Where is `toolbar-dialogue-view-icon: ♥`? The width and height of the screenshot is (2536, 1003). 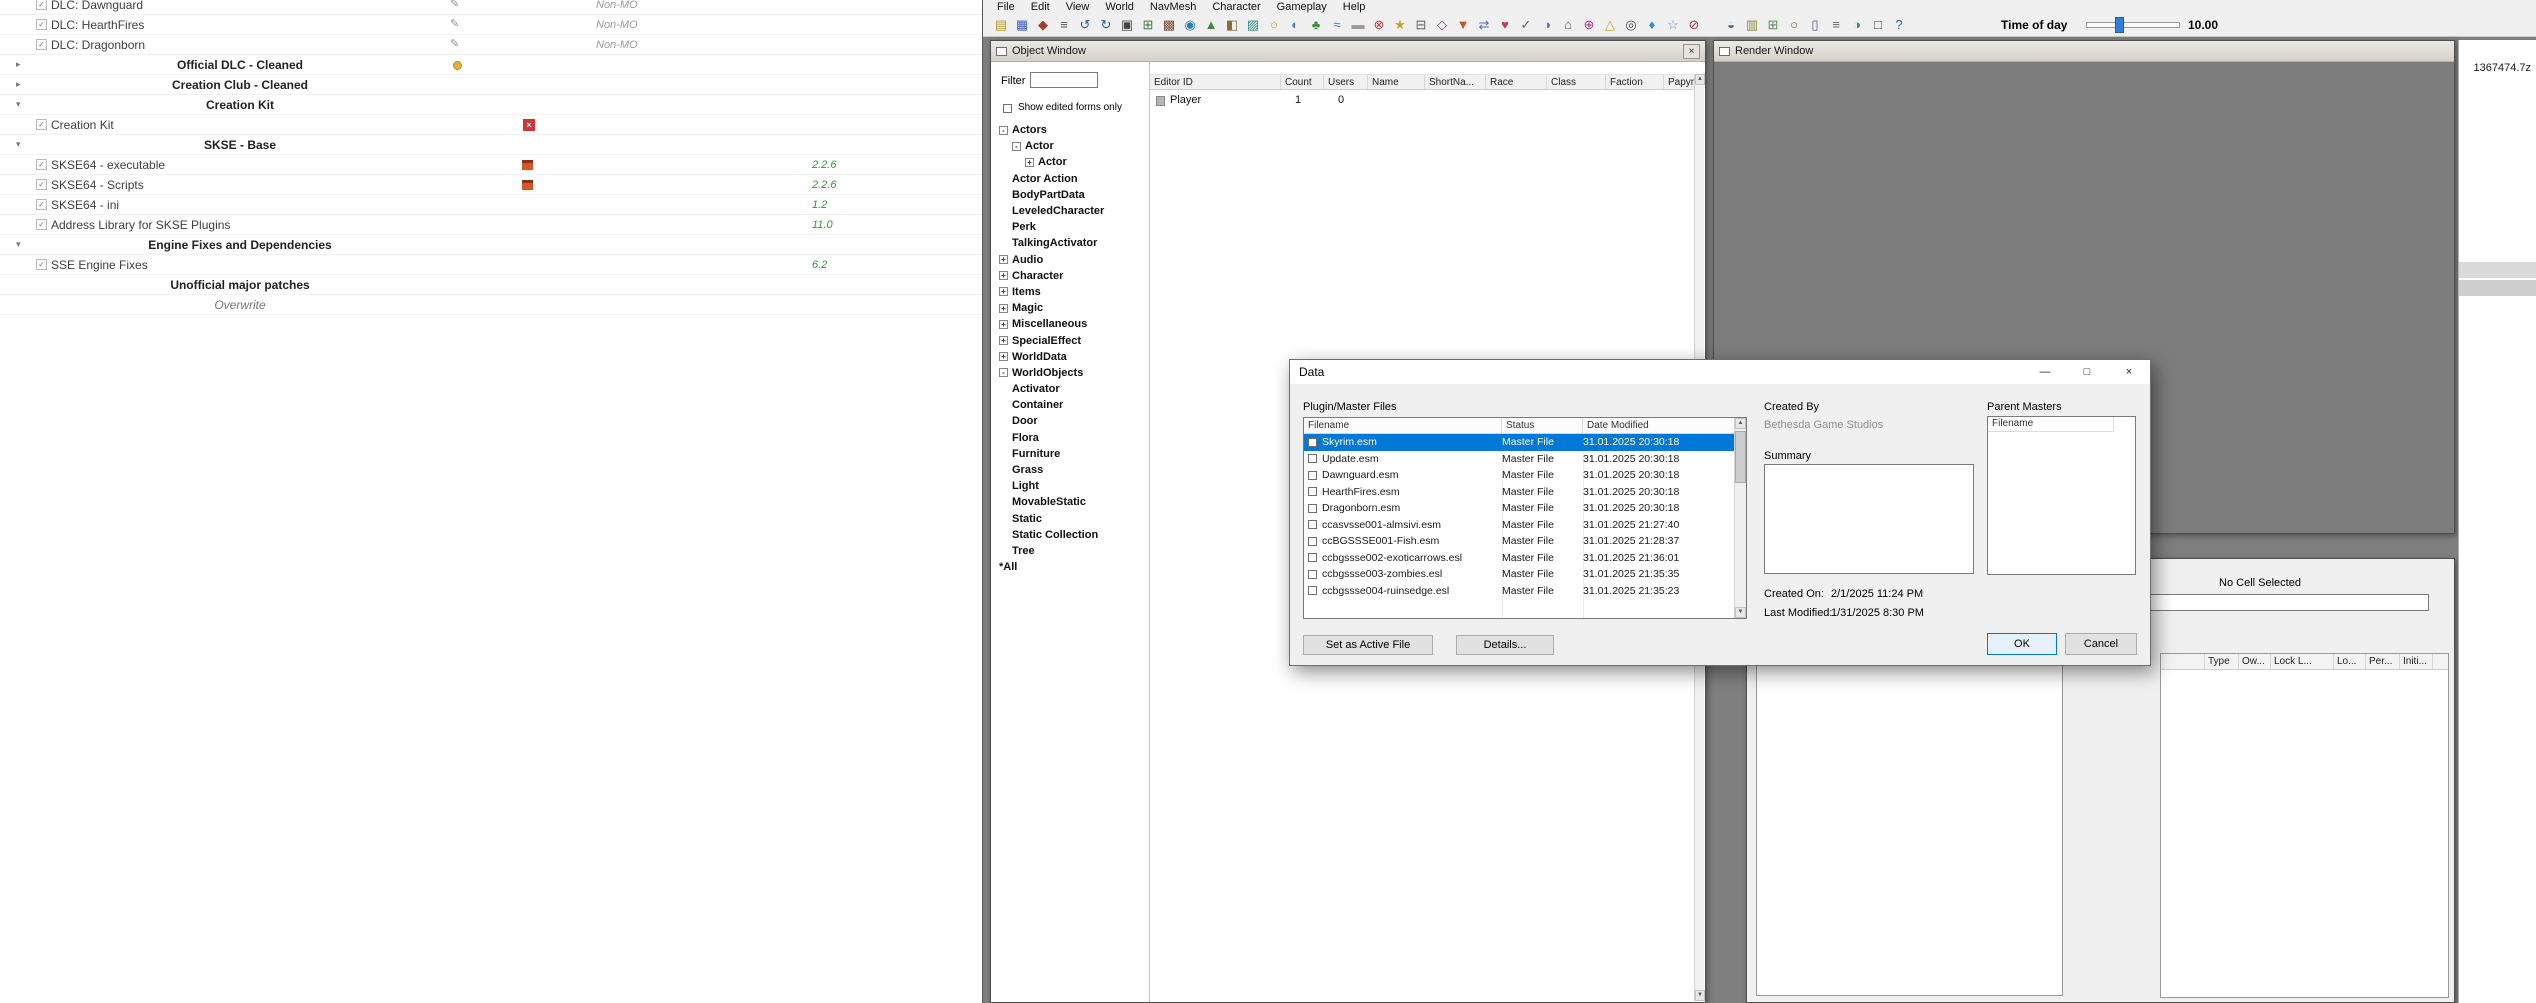 toolbar-dialogue-view-icon: ♥ is located at coordinates (1505, 25).